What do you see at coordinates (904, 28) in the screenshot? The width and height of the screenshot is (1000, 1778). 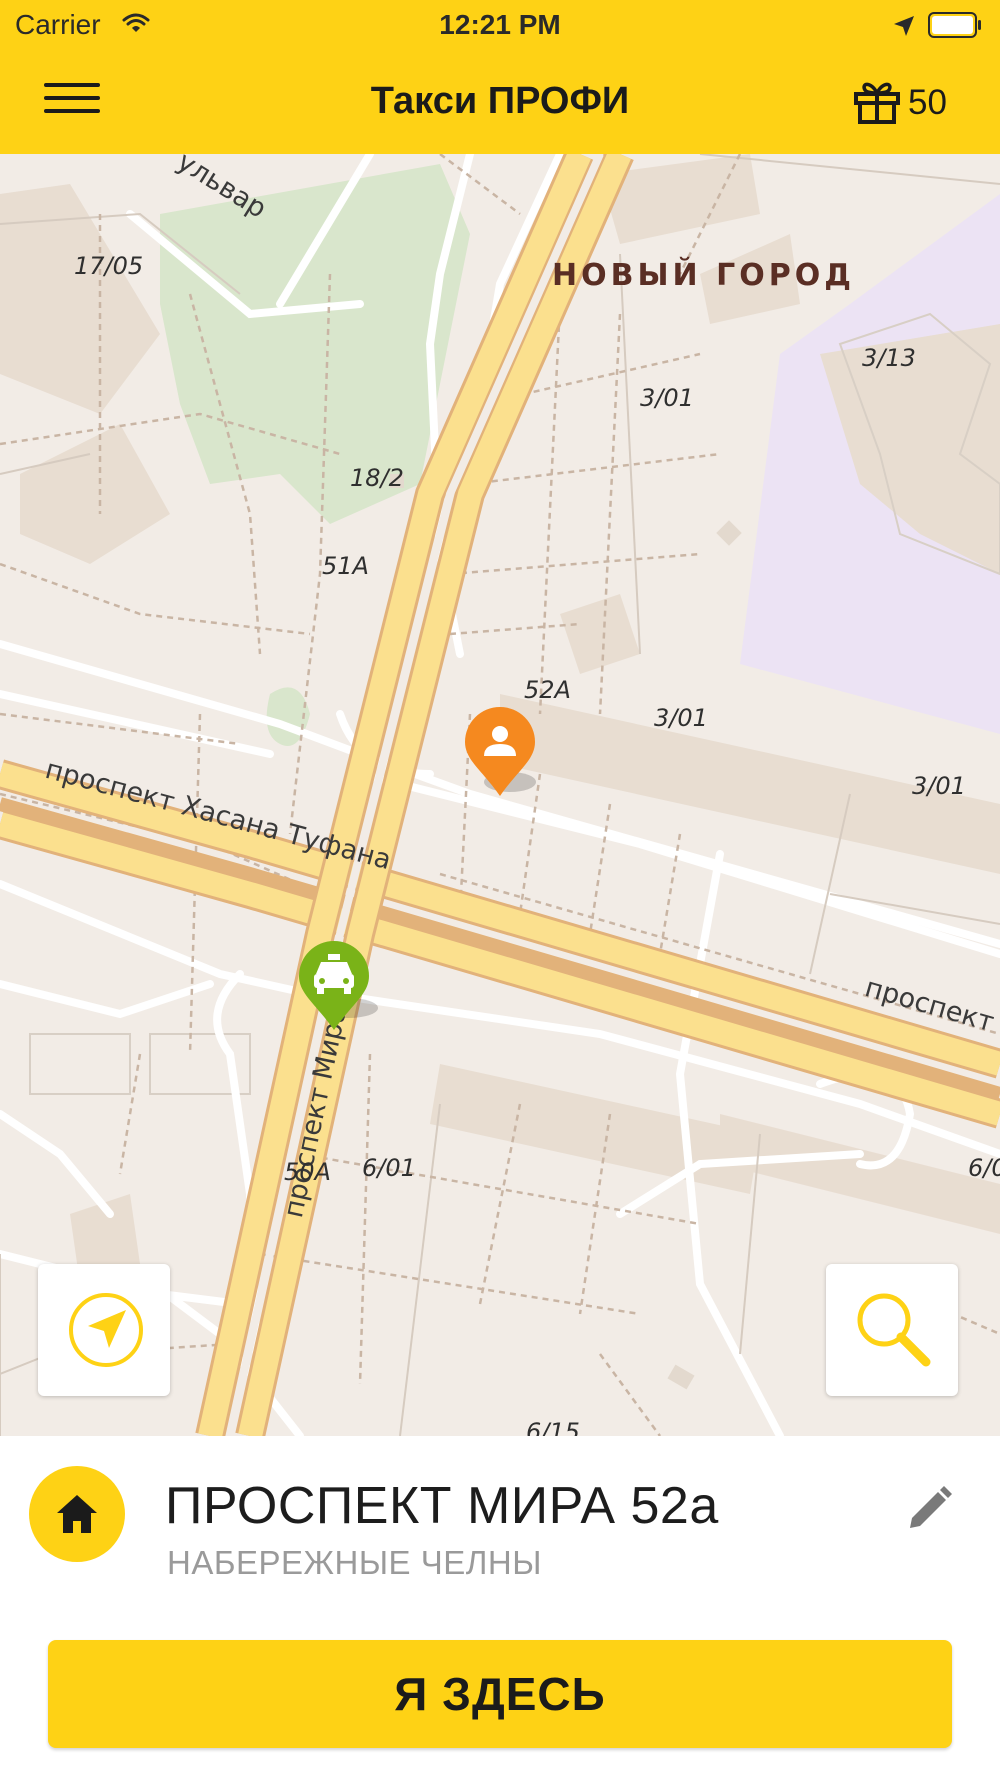 I see `location-services-icon` at bounding box center [904, 28].